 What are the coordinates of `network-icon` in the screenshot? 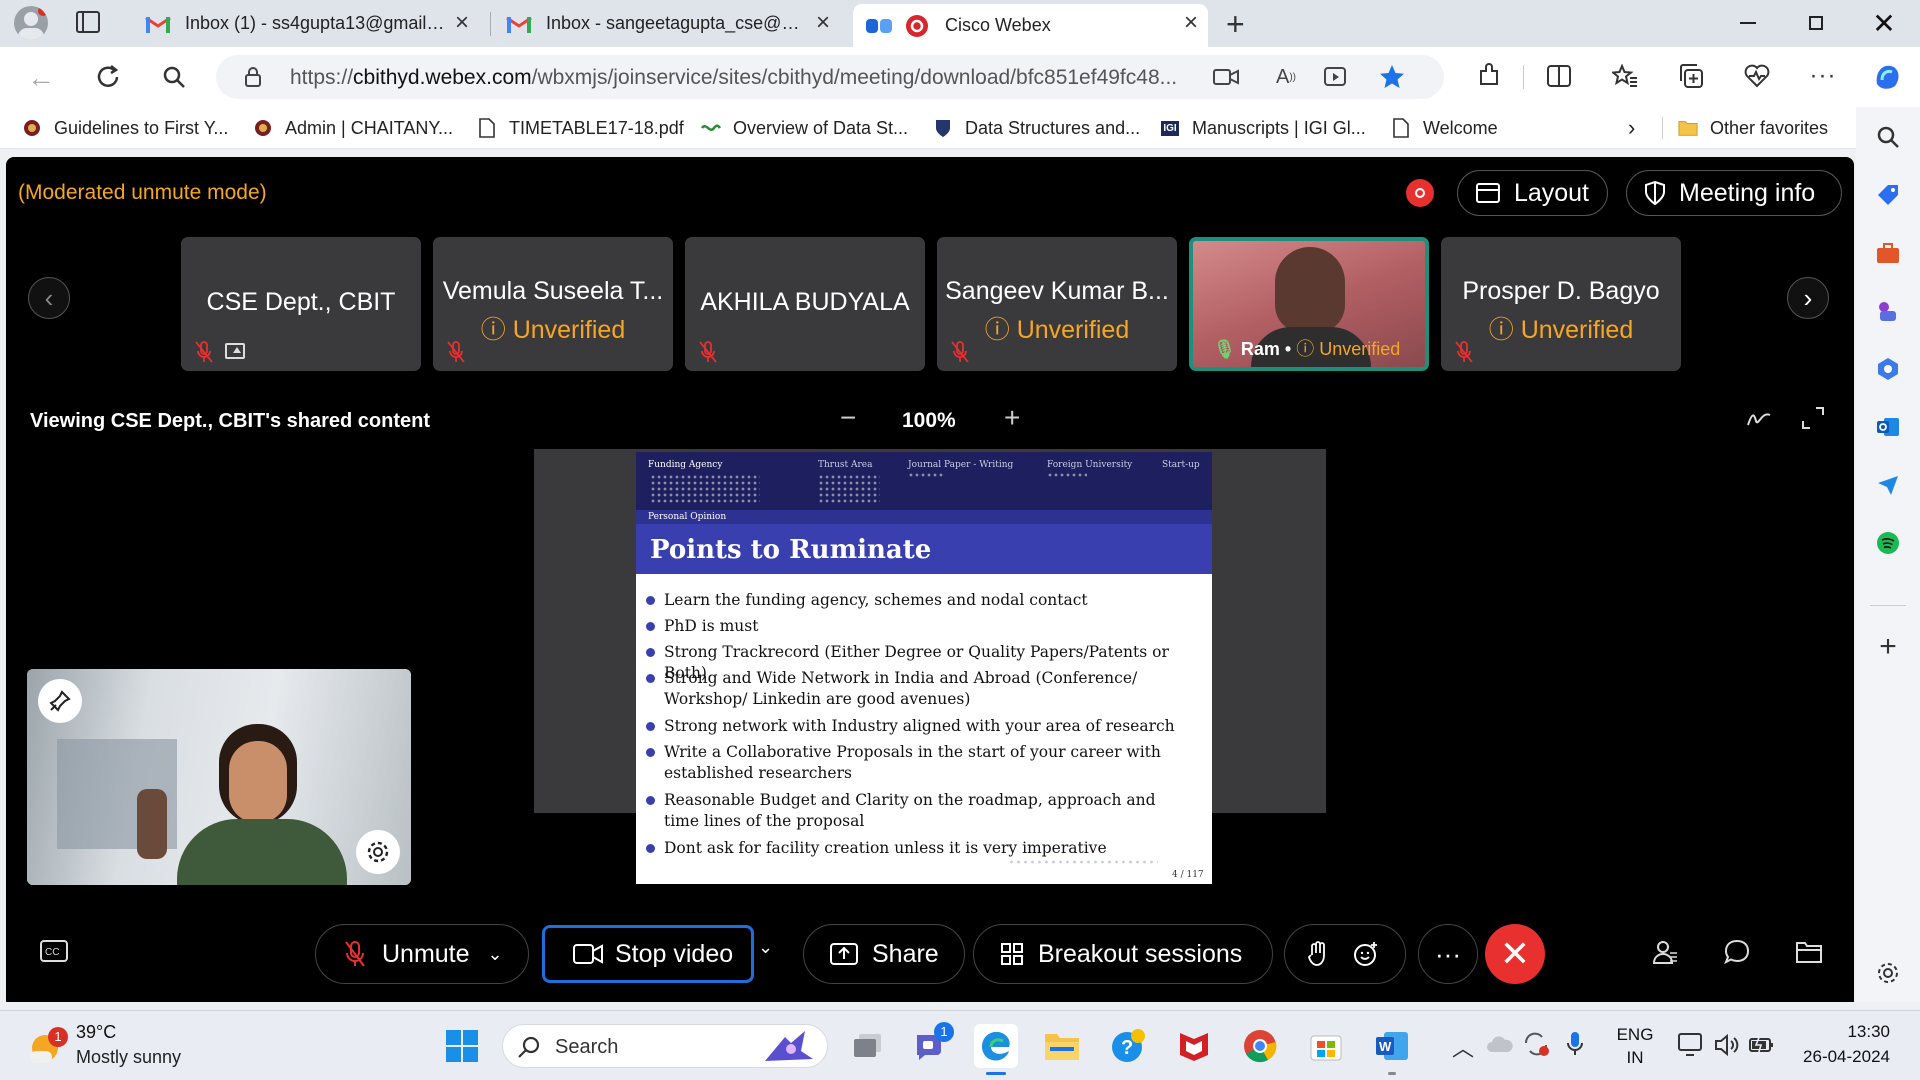 It's located at (1692, 1045).